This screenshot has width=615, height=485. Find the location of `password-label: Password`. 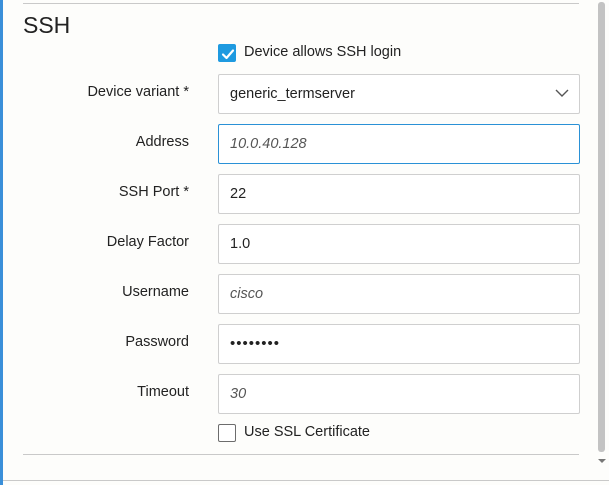

password-label: Password is located at coordinates (157, 342).